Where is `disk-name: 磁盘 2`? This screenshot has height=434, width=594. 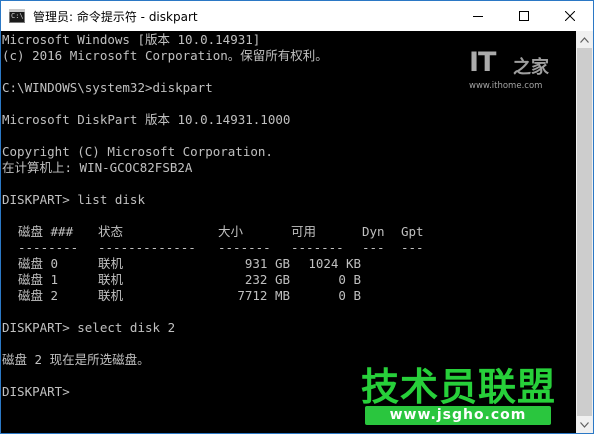 disk-name: 磁盘 2 is located at coordinates (38, 295).